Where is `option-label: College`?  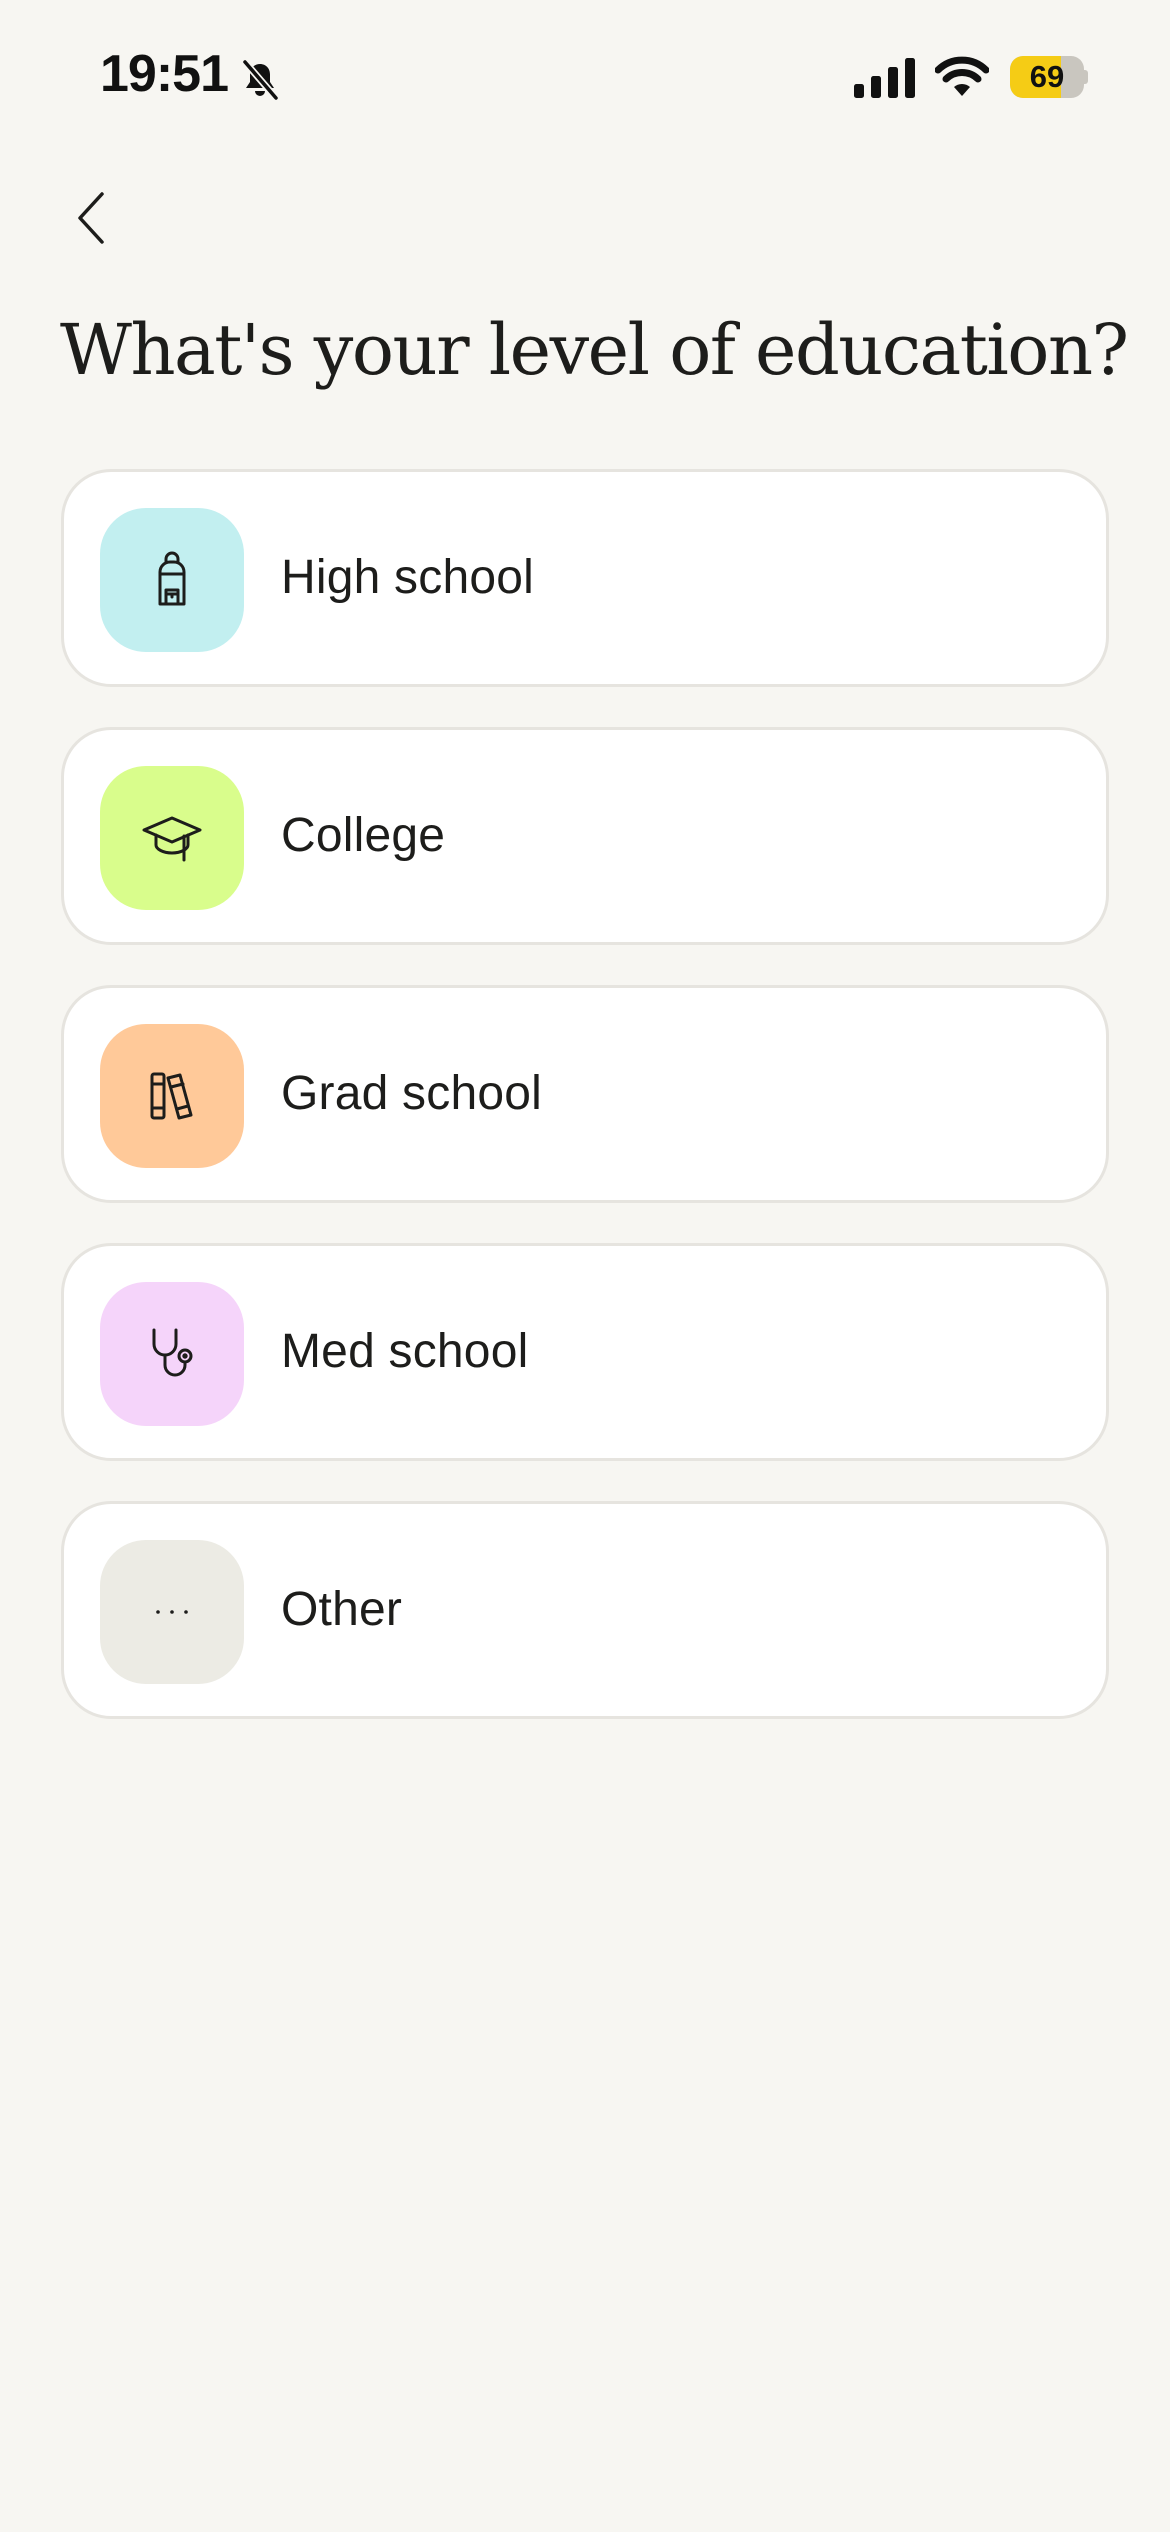
option-label: College is located at coordinates (363, 835).